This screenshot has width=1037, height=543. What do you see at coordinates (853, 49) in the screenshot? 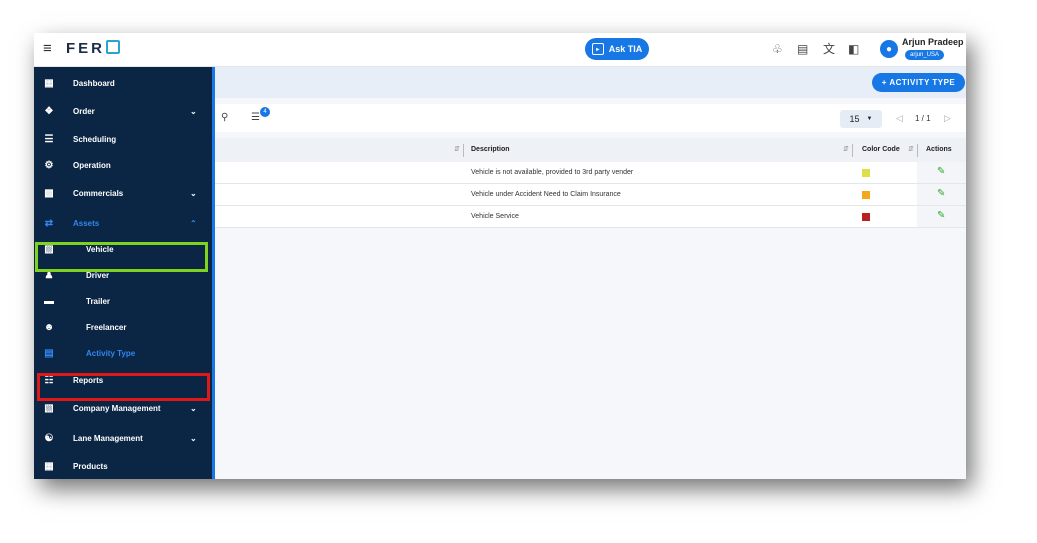
I see `panel-icon: ◧` at bounding box center [853, 49].